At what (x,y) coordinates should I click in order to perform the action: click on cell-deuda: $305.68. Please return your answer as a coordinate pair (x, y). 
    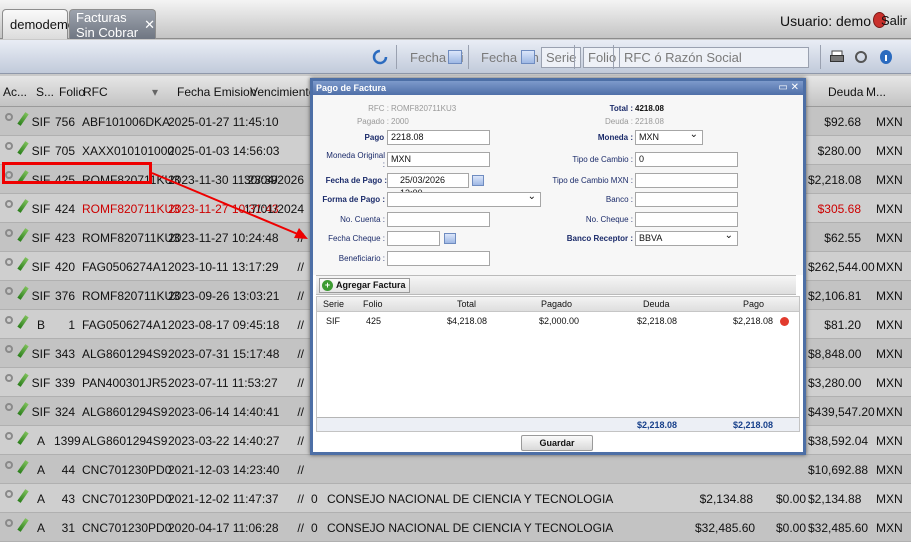
    Looking at the image, I should click on (839, 209).